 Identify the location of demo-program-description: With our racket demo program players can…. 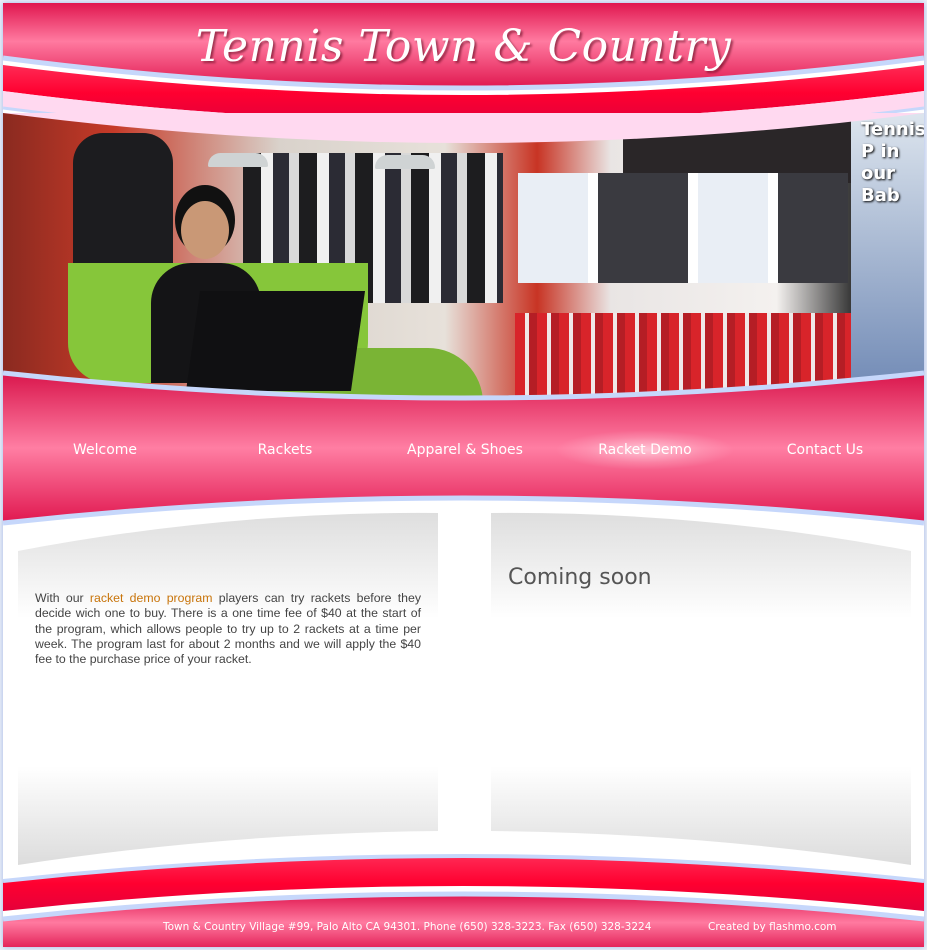
(228, 629).